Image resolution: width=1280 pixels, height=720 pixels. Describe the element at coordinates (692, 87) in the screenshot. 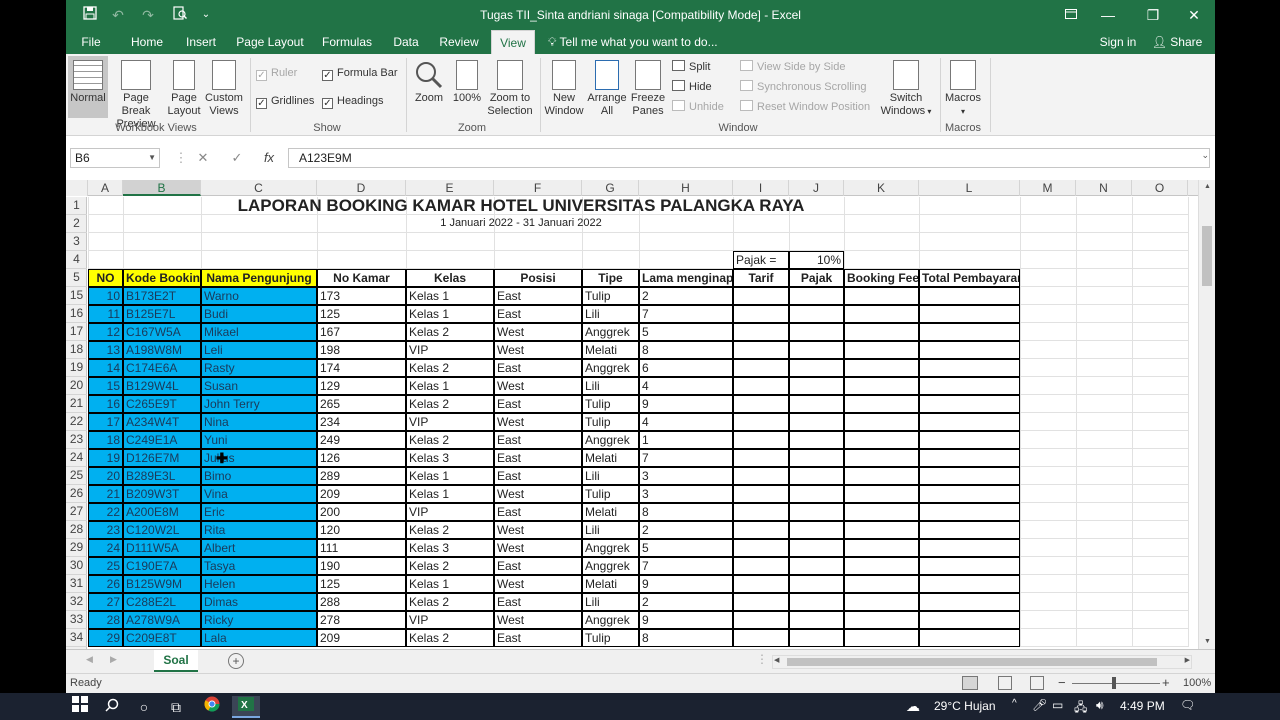

I see `hide-button: Hide` at that location.